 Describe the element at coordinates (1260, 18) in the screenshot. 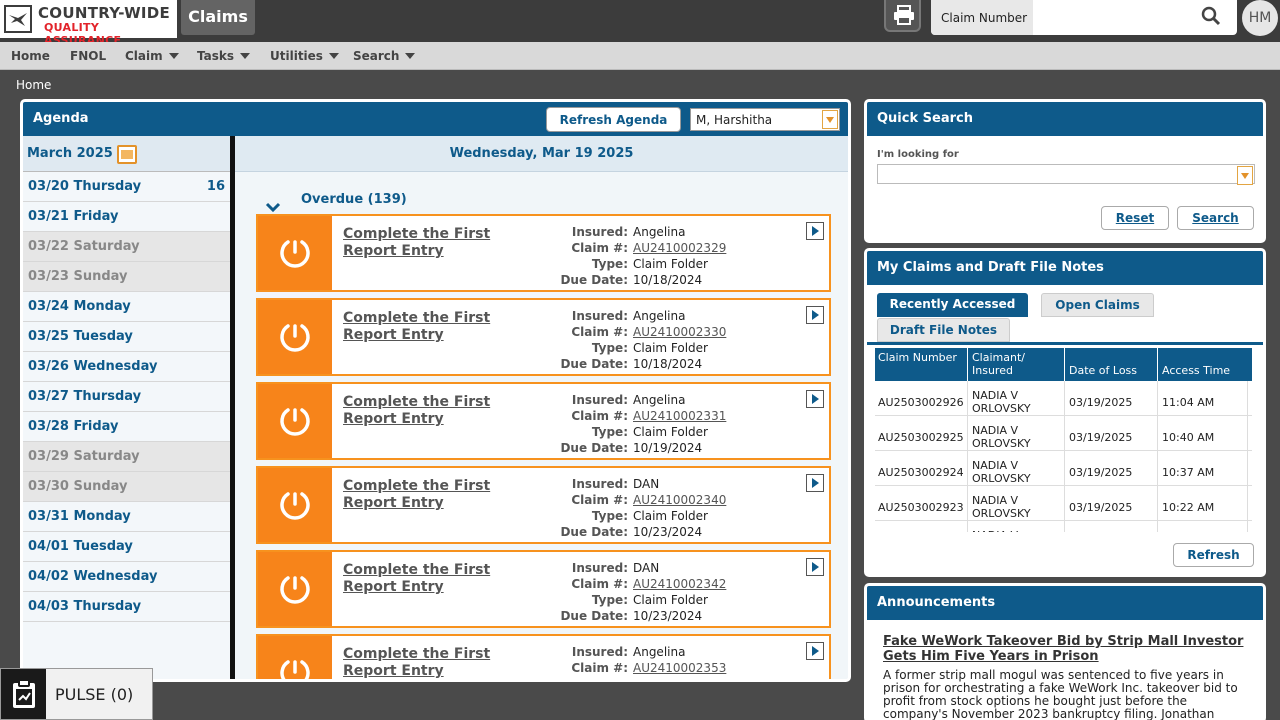

I see `user-avatar: HM` at that location.